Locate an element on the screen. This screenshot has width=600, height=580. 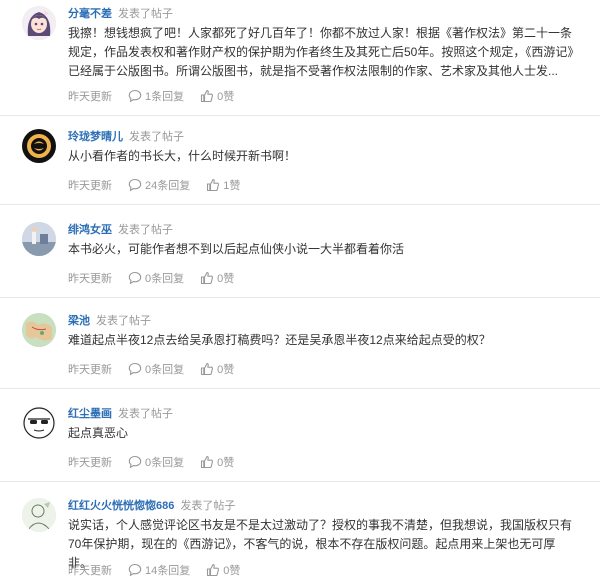
post-header: 绯鸿女巫 发表了帖子 is located at coordinates (120, 229).